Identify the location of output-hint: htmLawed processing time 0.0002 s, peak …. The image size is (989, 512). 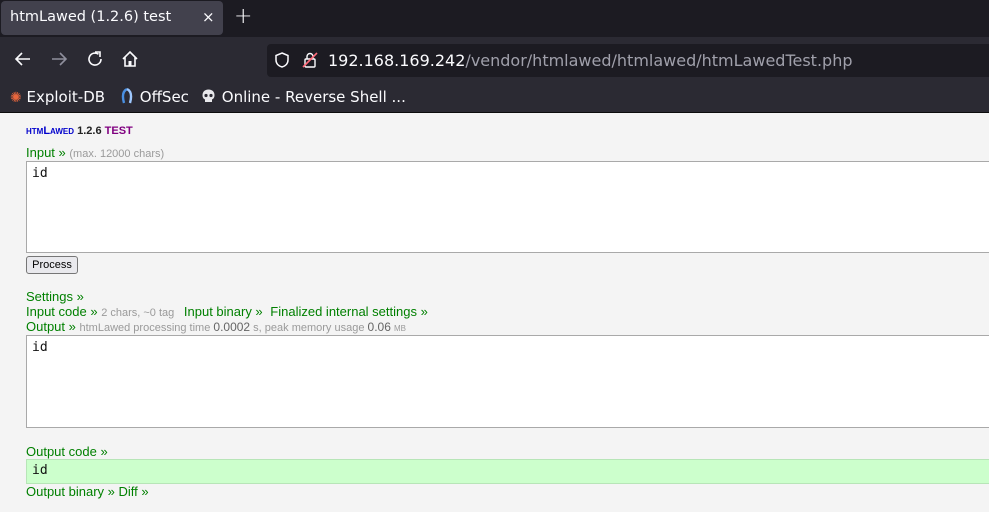
(242, 327).